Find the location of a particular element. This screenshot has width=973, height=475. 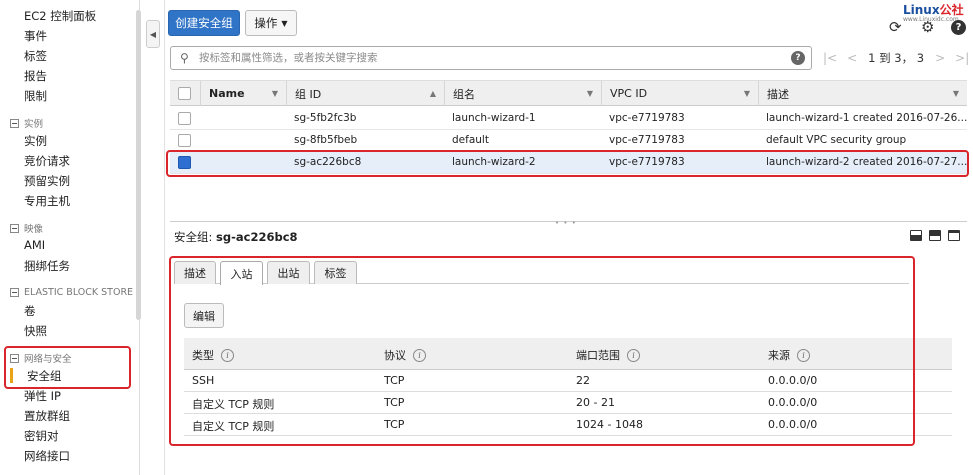

sidebar-section-ebs: ELASTIC BLOCK STORE is located at coordinates (71, 292).